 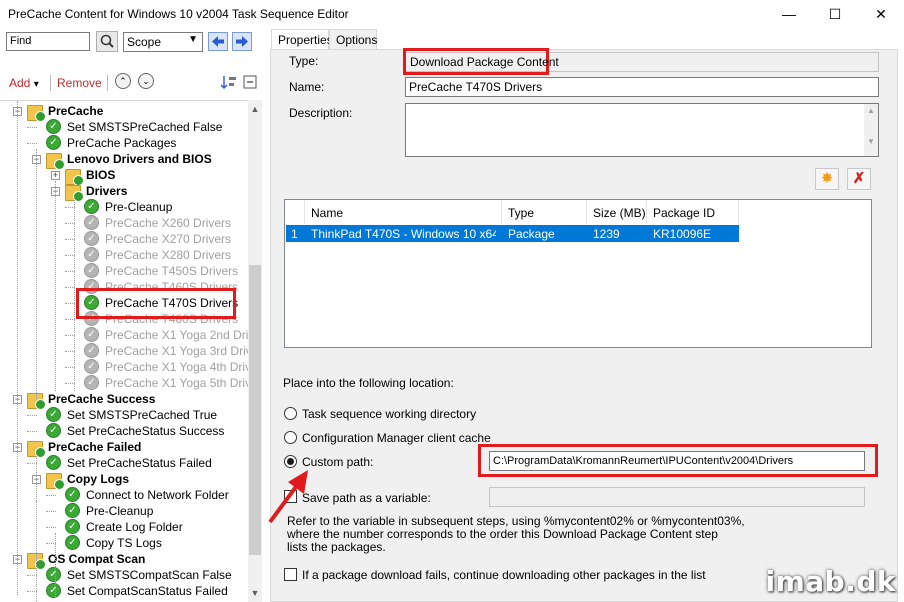 I want to click on scroll-up-icon: ▲, so click(x=255, y=109).